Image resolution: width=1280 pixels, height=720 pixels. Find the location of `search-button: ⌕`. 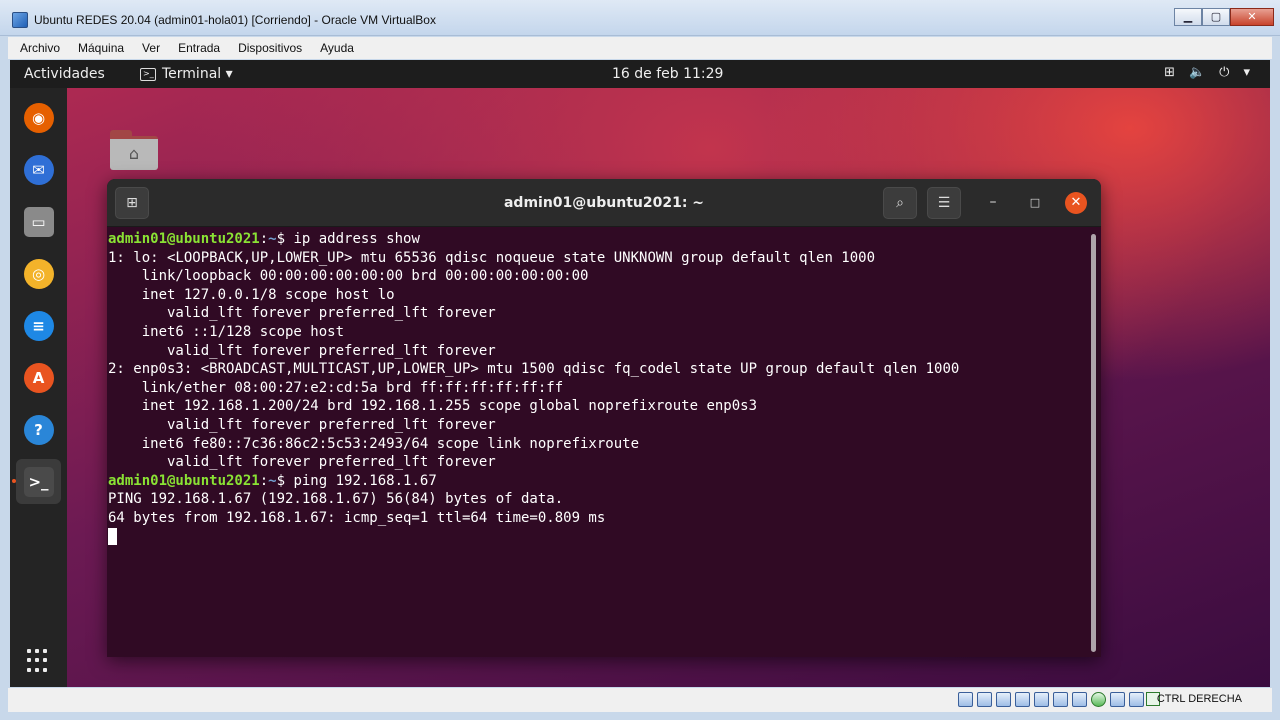

search-button: ⌕ is located at coordinates (900, 203).